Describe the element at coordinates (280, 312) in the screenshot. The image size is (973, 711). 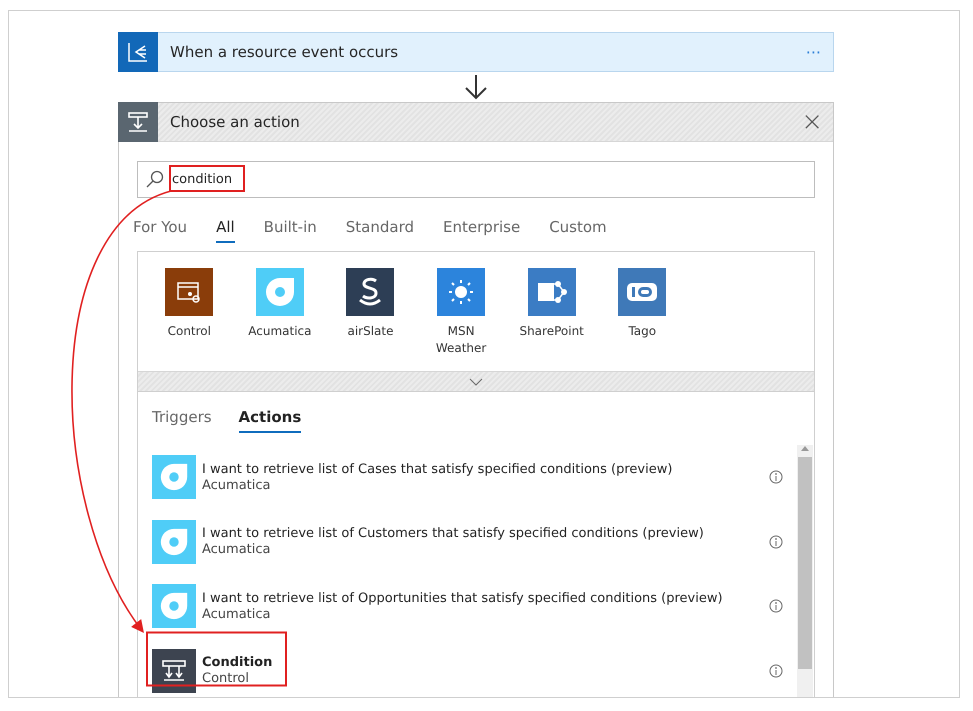
I see `connector-tile: Acumatica` at that location.